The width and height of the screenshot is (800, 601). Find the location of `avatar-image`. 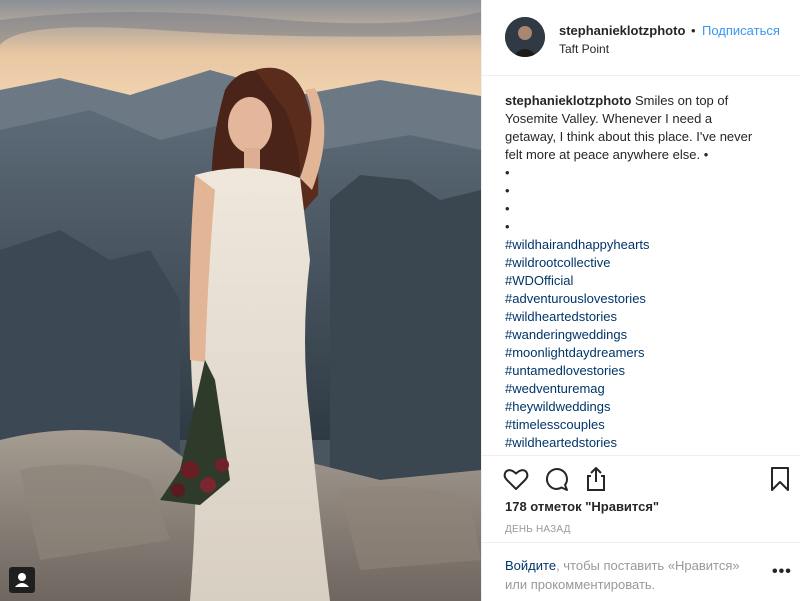

avatar-image is located at coordinates (525, 37).